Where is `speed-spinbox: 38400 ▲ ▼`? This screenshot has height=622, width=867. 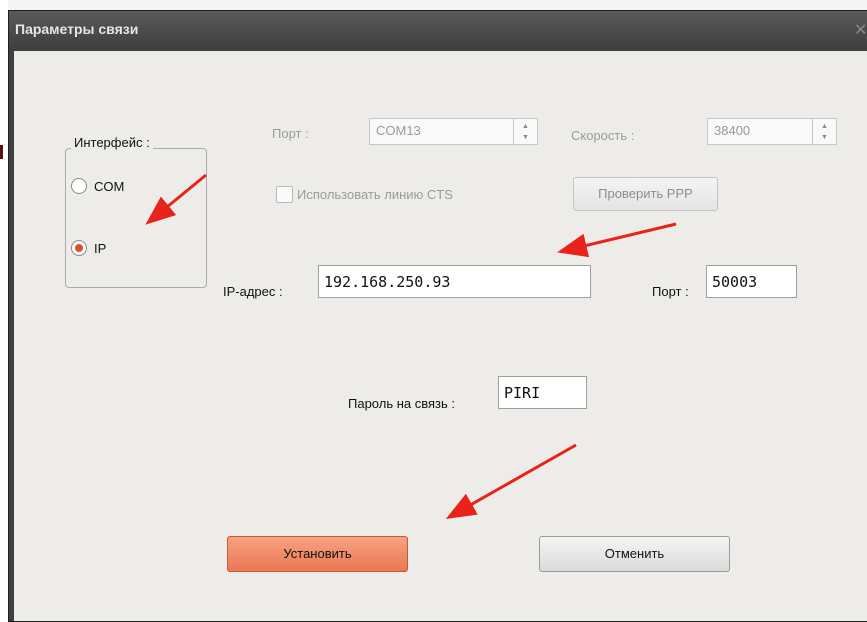 speed-spinbox: 38400 ▲ ▼ is located at coordinates (772, 131).